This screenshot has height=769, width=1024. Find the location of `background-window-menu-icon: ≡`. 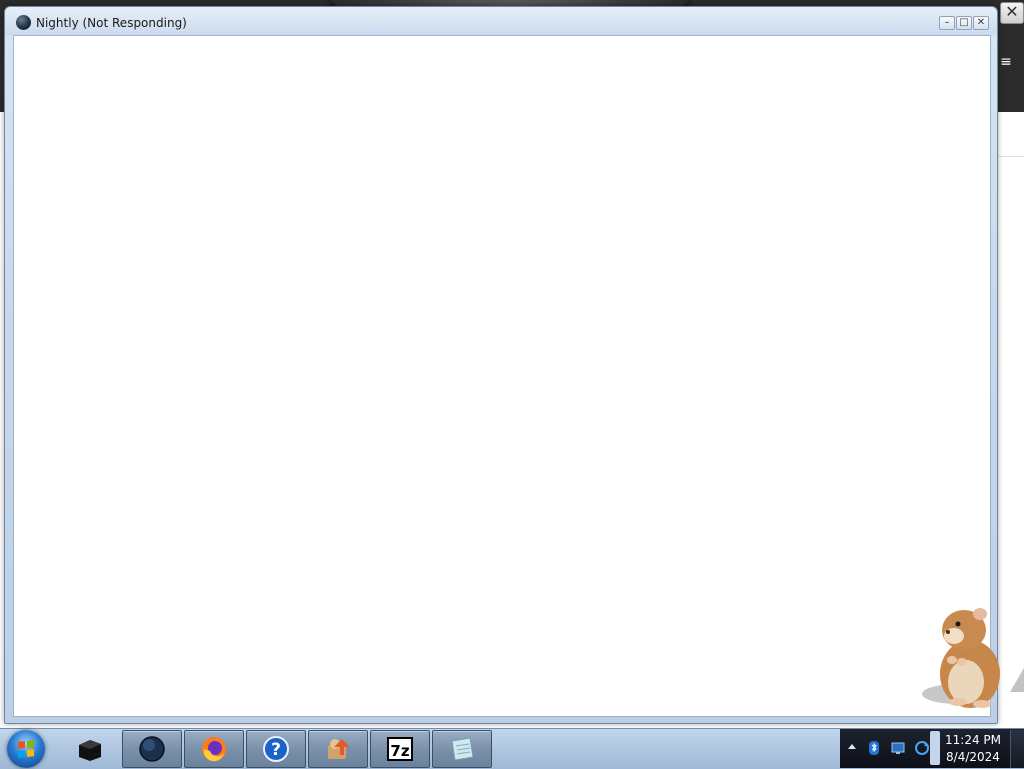

background-window-menu-icon: ≡ is located at coordinates (1006, 62).